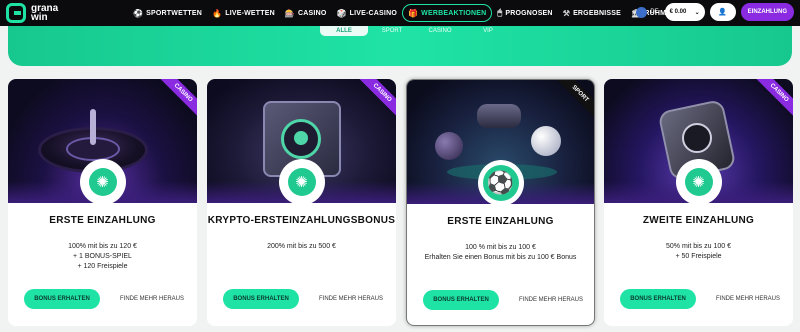  What do you see at coordinates (61, 13) in the screenshot?
I see `brand-logo: grana win` at bounding box center [61, 13].